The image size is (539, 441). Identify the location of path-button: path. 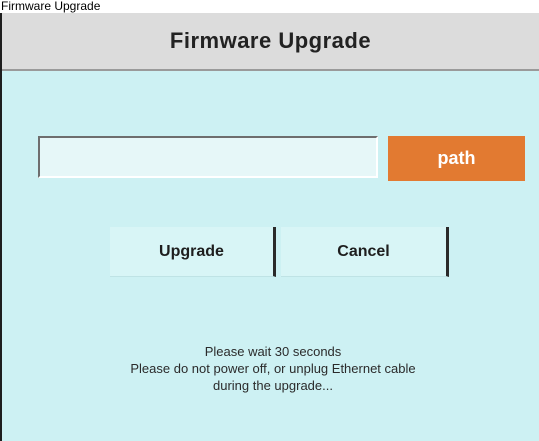
(456, 158).